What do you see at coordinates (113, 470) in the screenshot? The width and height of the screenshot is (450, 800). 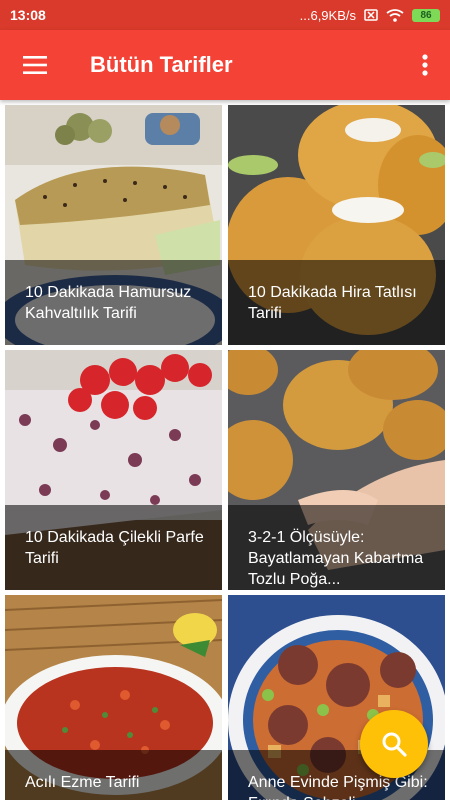 I see `recipe-card: 10 Dakikada Çilekli Parfe Tarifi` at bounding box center [113, 470].